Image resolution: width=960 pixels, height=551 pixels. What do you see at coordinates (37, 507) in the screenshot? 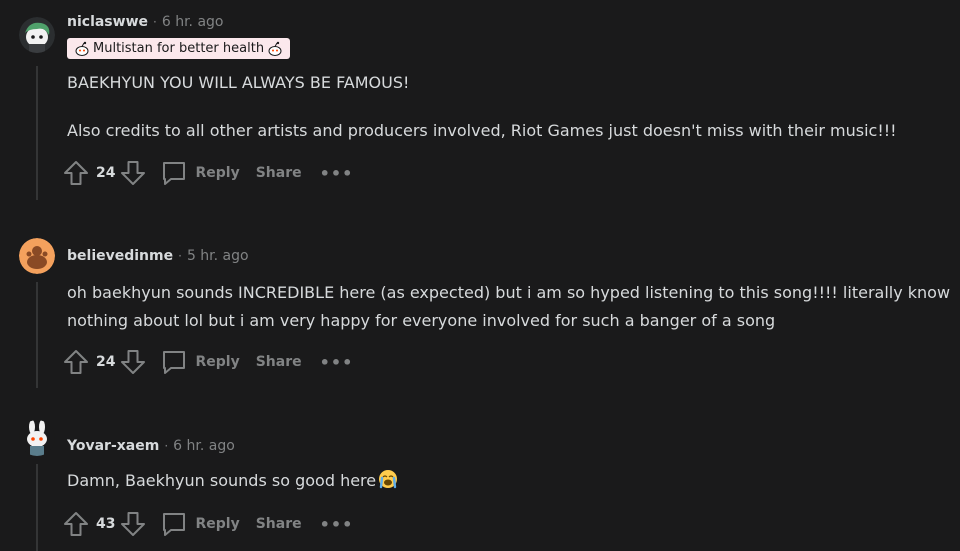
I see `thread-line` at bounding box center [37, 507].